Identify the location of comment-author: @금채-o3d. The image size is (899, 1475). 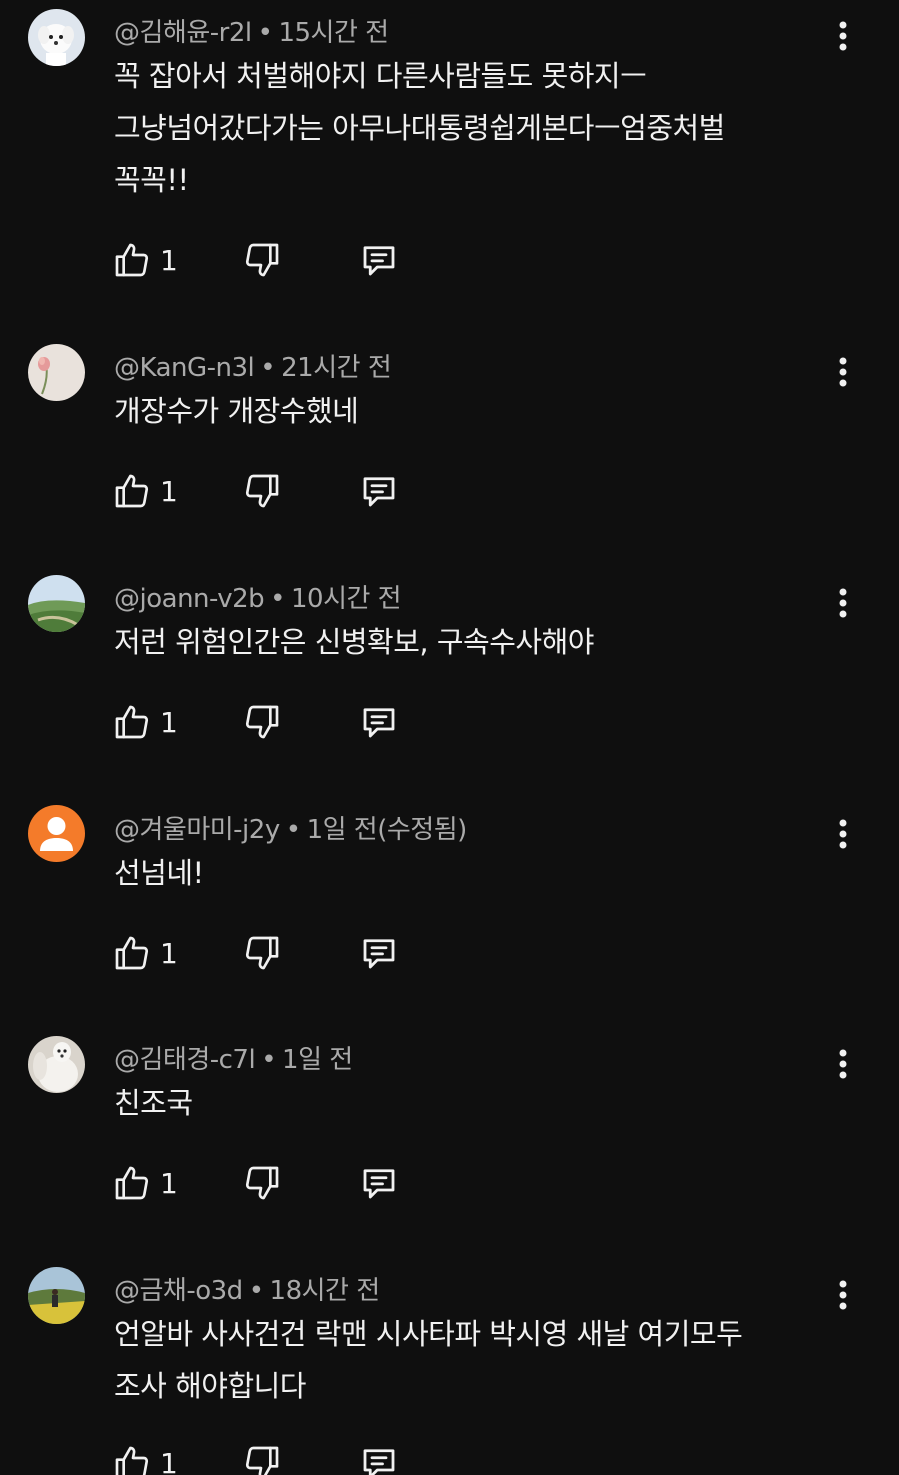
(178, 1291).